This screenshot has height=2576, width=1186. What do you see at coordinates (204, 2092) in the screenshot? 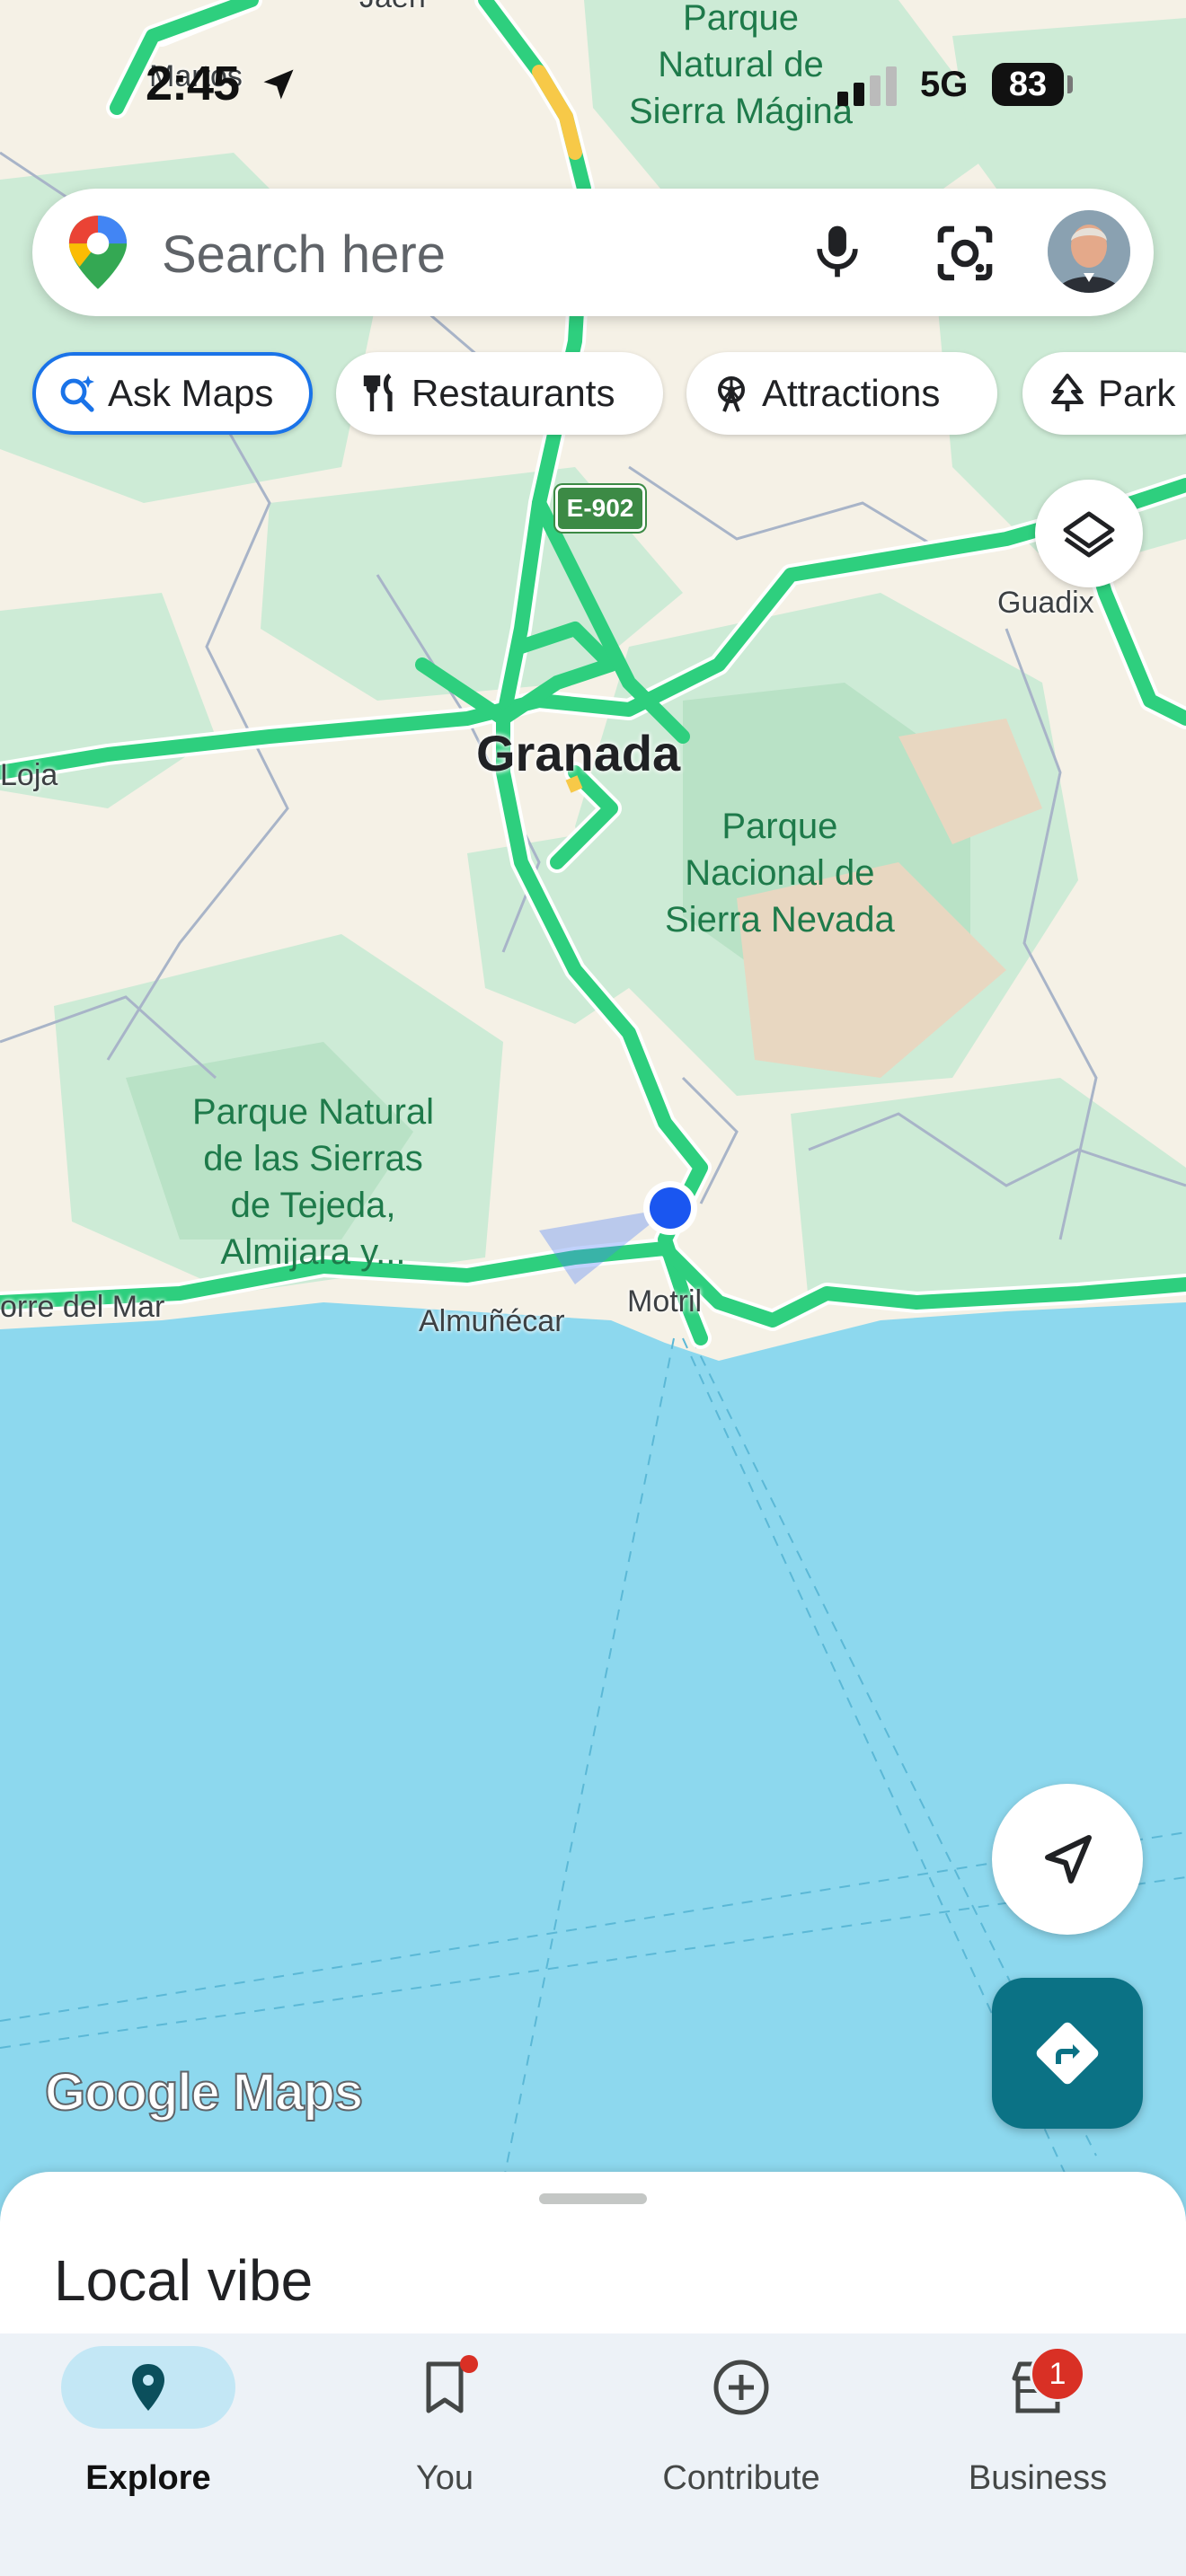
I see `google-maps-logo: Google Maps` at bounding box center [204, 2092].